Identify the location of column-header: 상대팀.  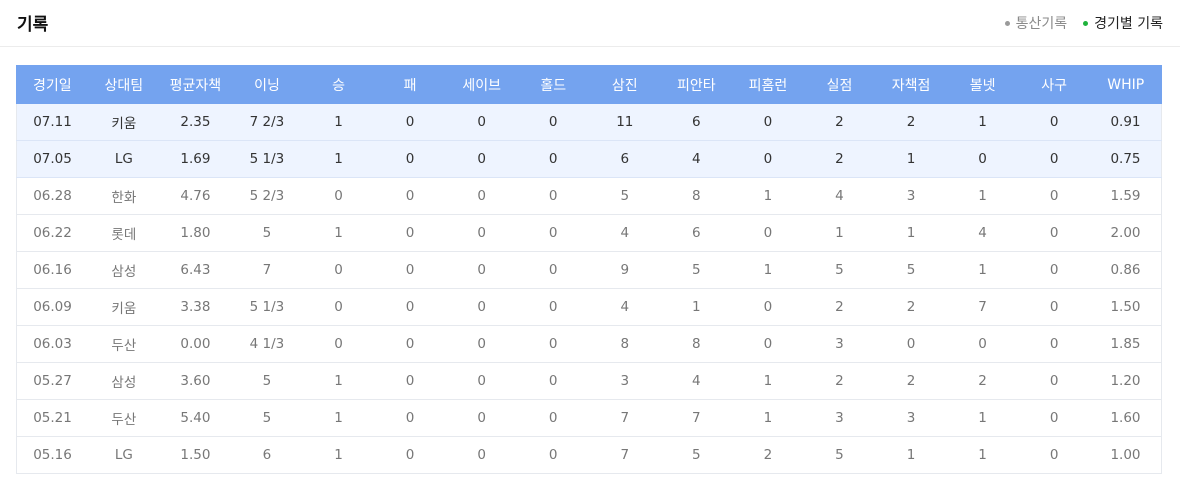
(124, 84).